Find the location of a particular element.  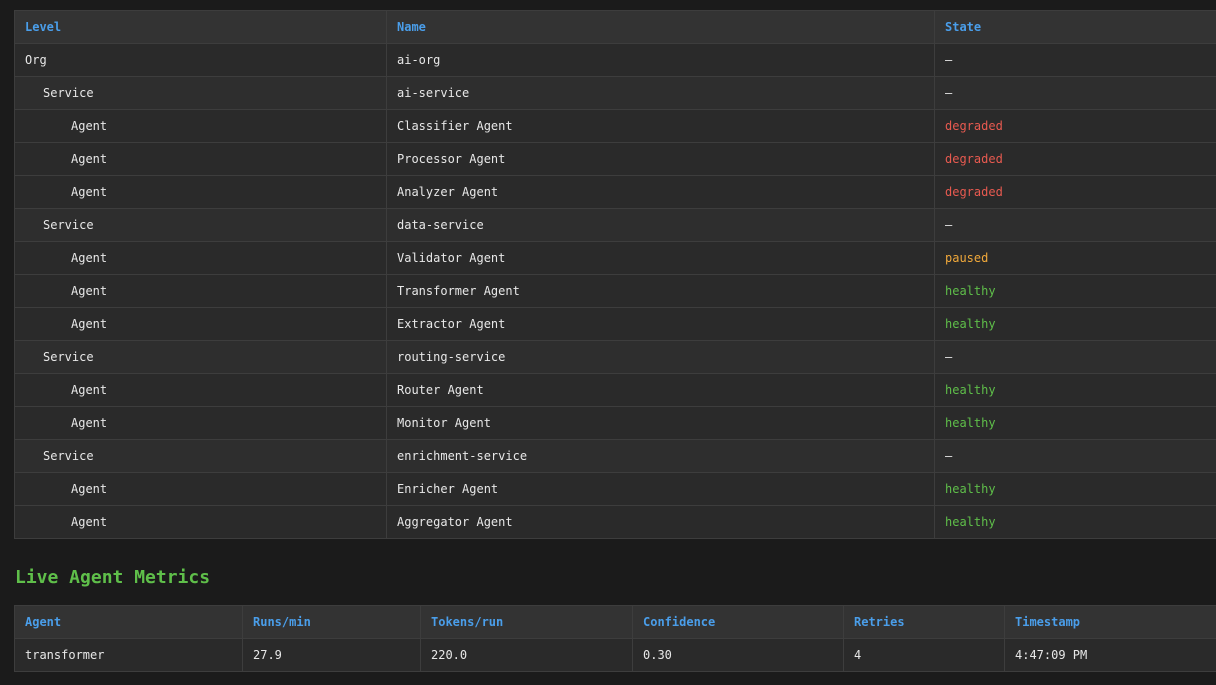

hierarchy-row: Service enrichment-service – is located at coordinates (615, 456).